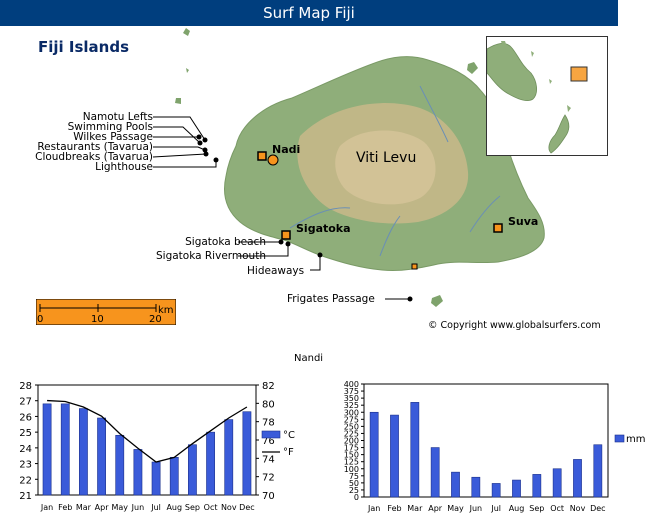 The height and width of the screenshot is (526, 652). Describe the element at coordinates (414, 266) in the screenshot. I see `south-marker` at that location.